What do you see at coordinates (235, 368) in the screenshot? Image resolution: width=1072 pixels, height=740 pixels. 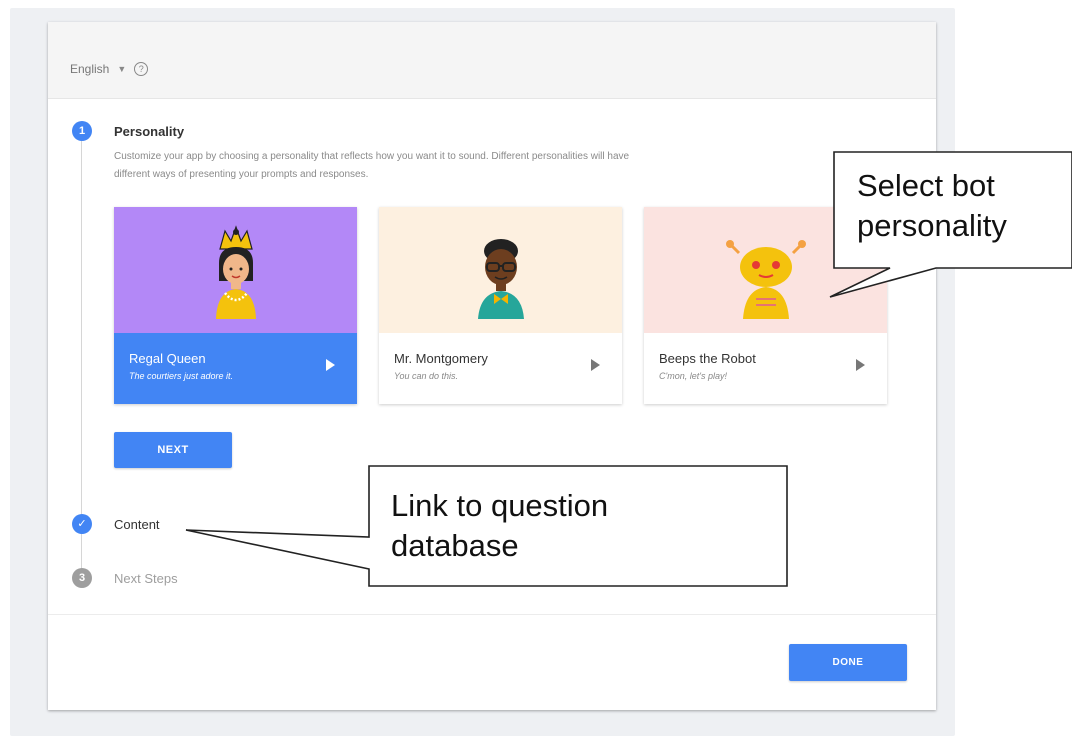 I see `personality-card-info: Regal Queen The courtiers just adore it.` at bounding box center [235, 368].